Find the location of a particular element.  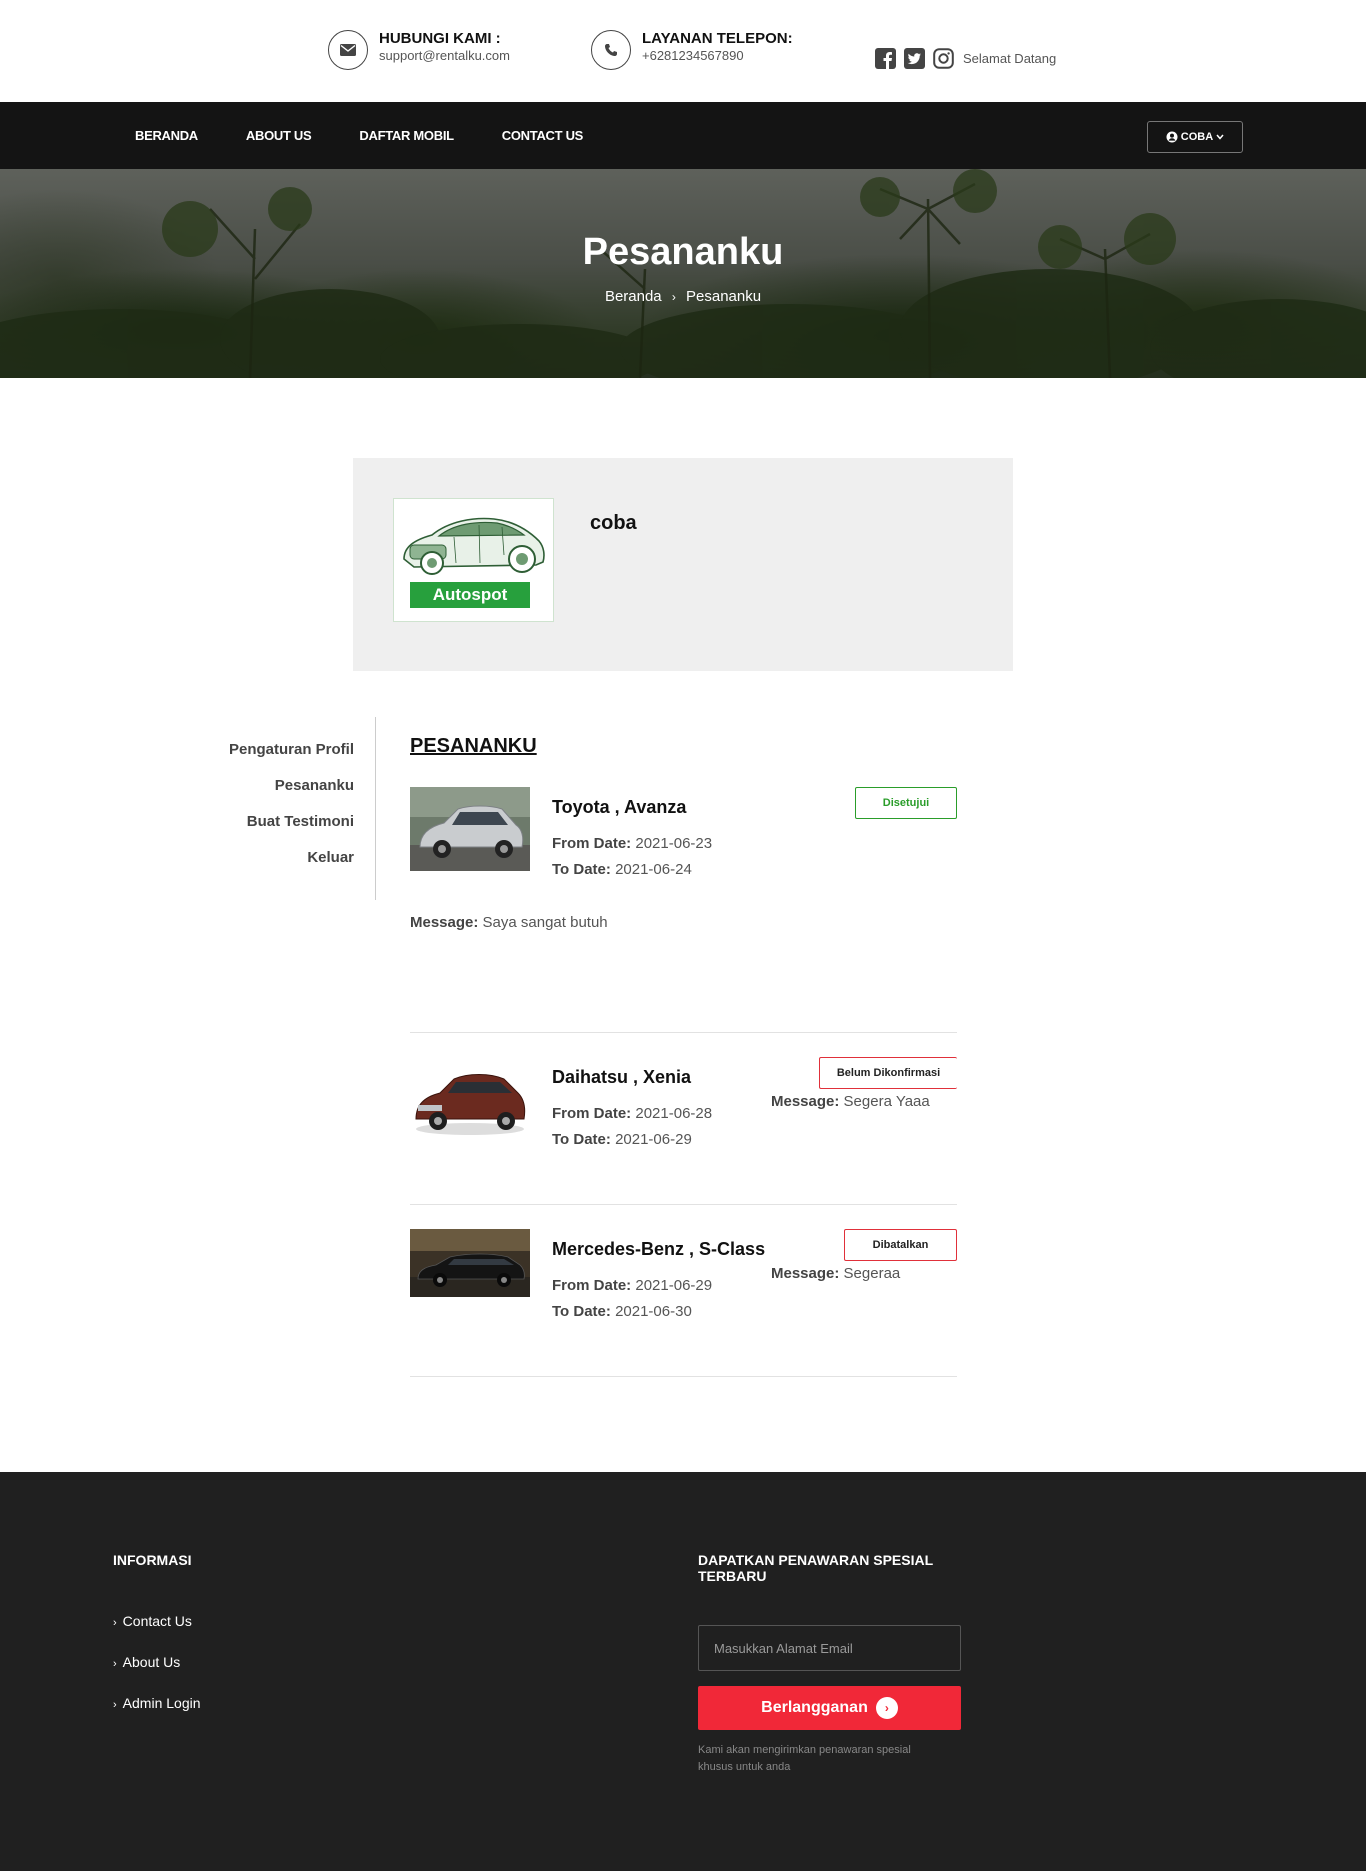

contact-email: HUBUNGI KAMI : support@rentalku.com is located at coordinates (419, 50).